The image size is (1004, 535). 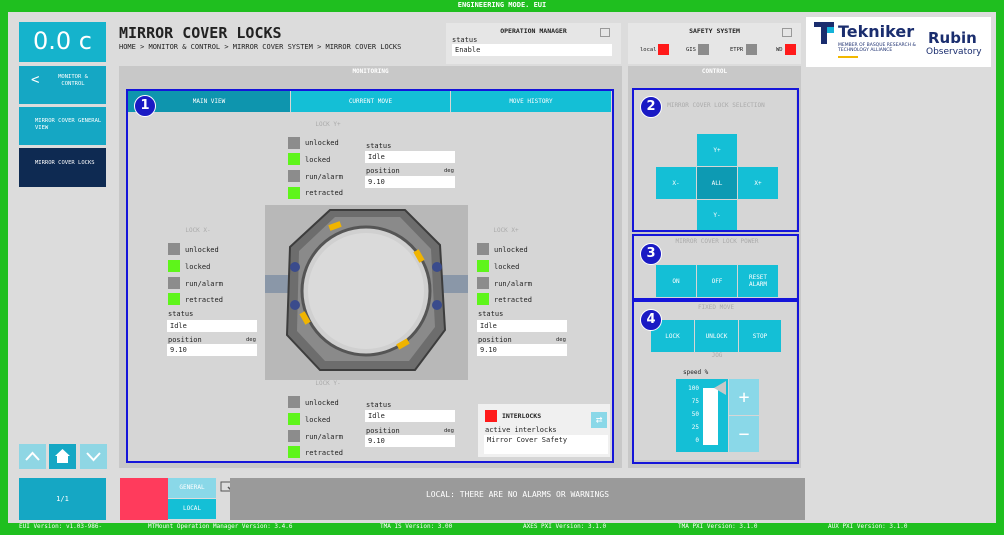 What do you see at coordinates (651, 320) in the screenshot?
I see `badge-4: 4` at bounding box center [651, 320].